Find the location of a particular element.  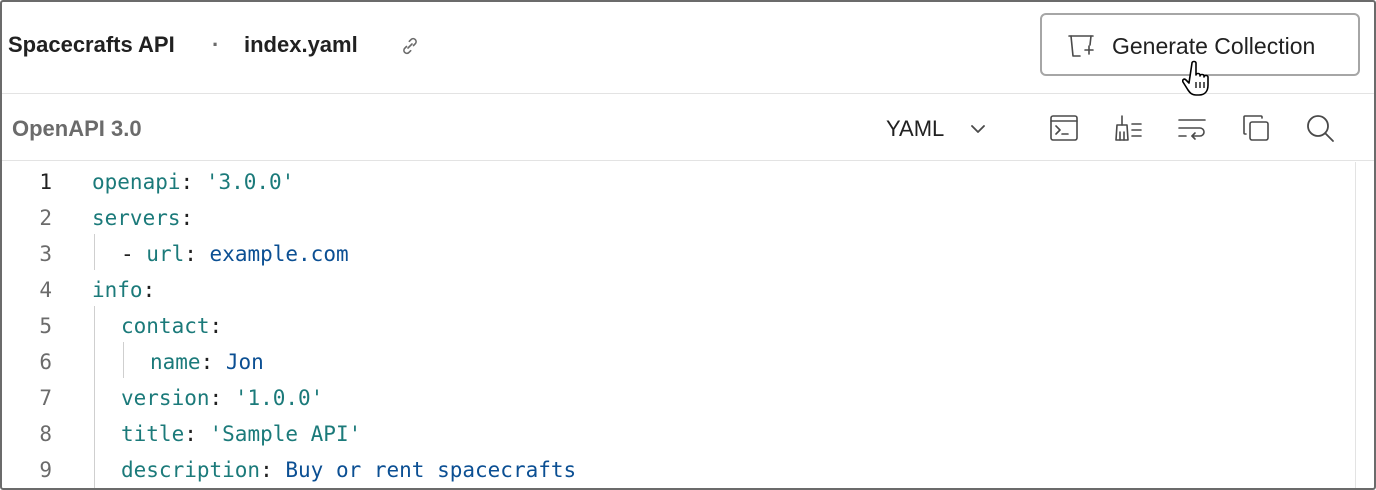

code-line: 7 version: '1.0.0' is located at coordinates (678, 398).